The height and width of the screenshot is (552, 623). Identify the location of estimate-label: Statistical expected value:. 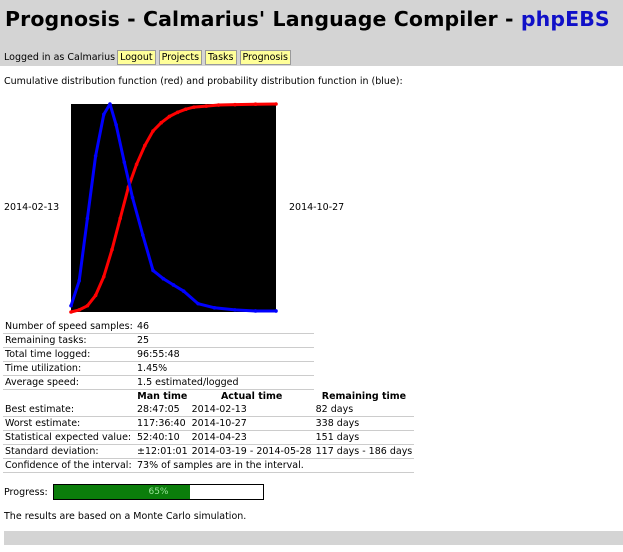
(69, 437).